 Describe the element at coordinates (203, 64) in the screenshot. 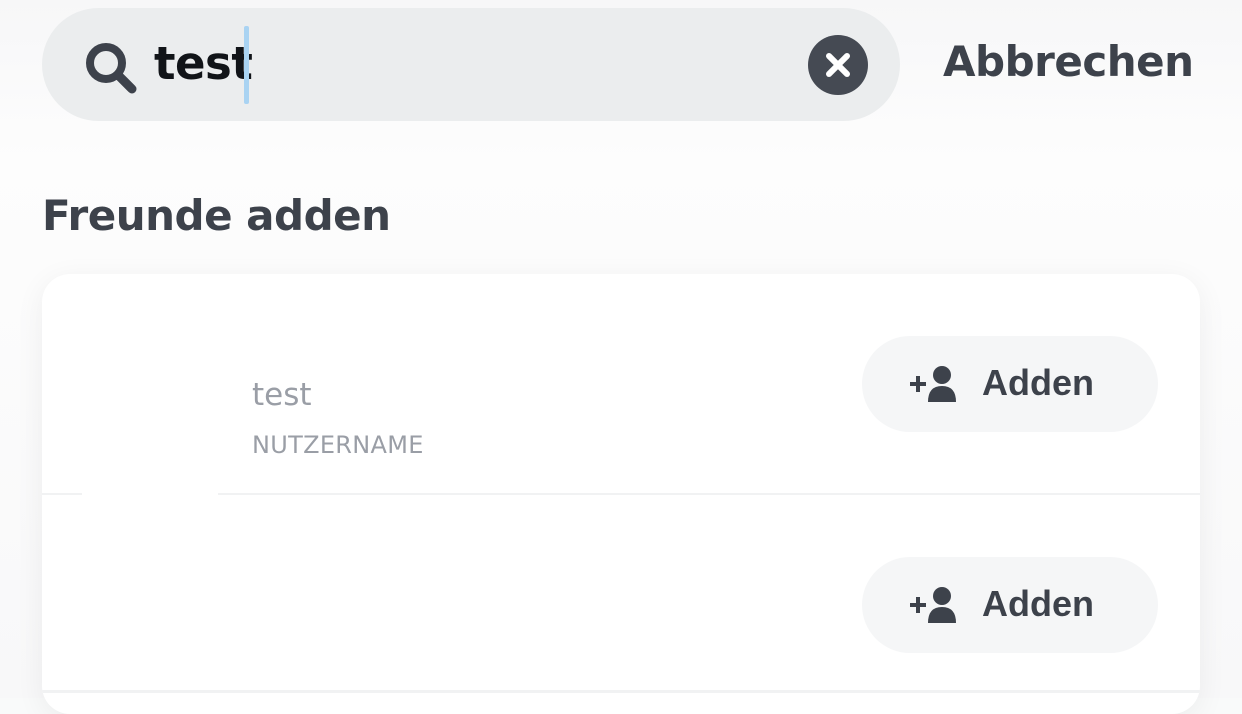

I see `search-input: test` at that location.